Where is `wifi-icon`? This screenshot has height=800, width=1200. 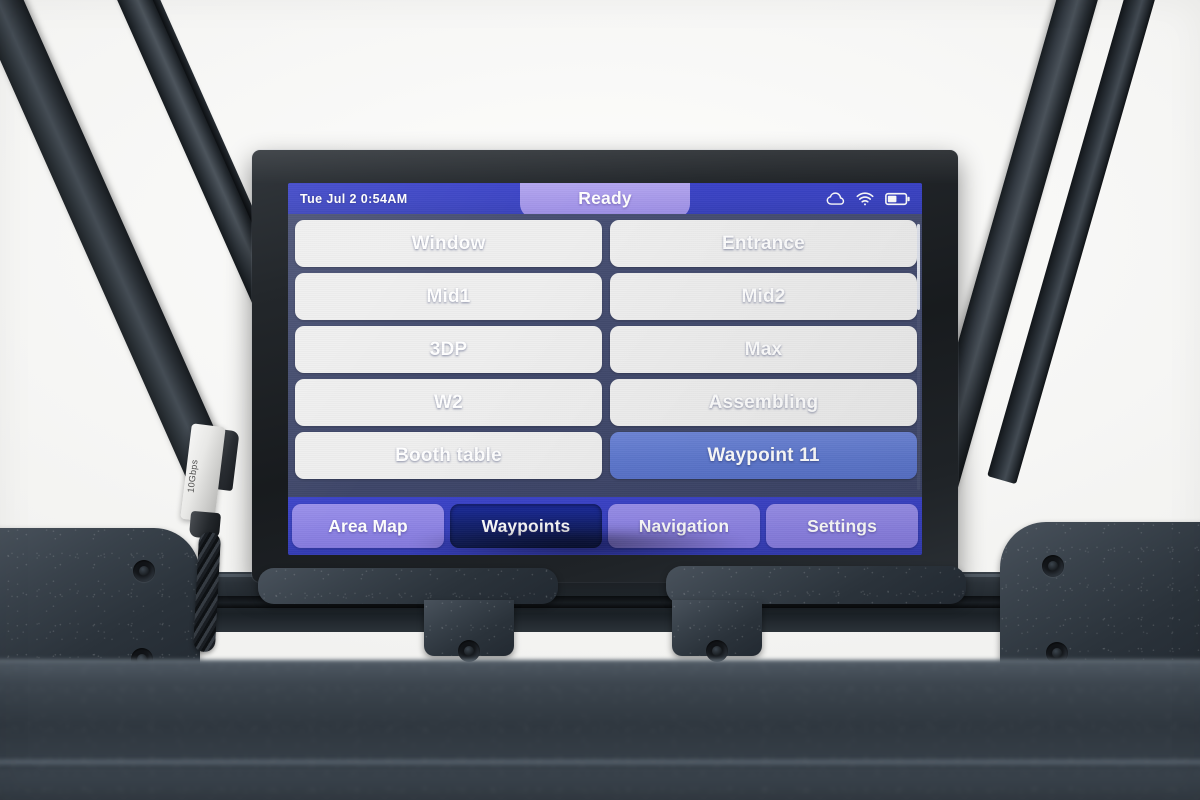 wifi-icon is located at coordinates (865, 198).